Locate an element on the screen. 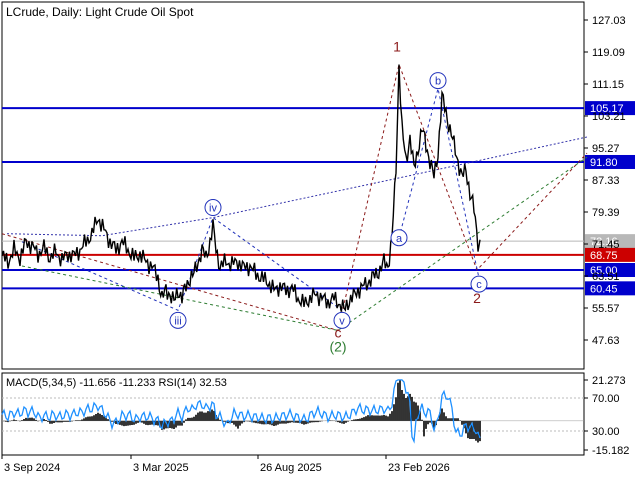  indicator-tick-label: 30.00 is located at coordinates (606, 432).